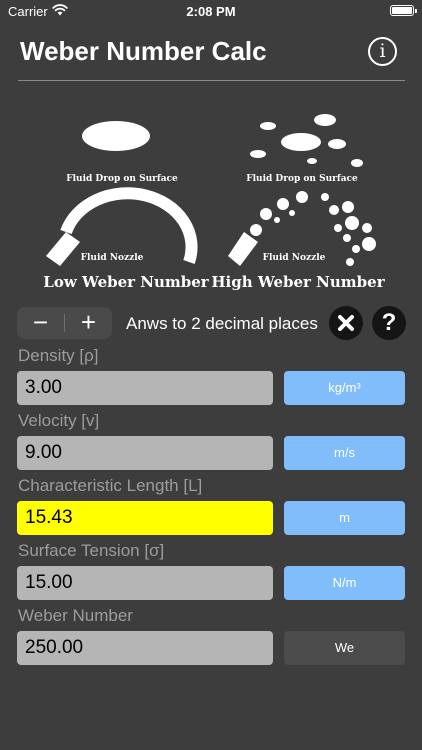 This screenshot has height=750, width=422. I want to click on weber-number-label: Weber Number, so click(75, 615).